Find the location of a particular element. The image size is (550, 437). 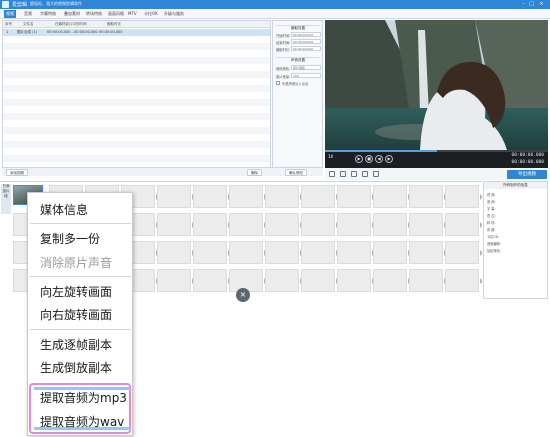

delete-button: 删除 is located at coordinates (254, 172).